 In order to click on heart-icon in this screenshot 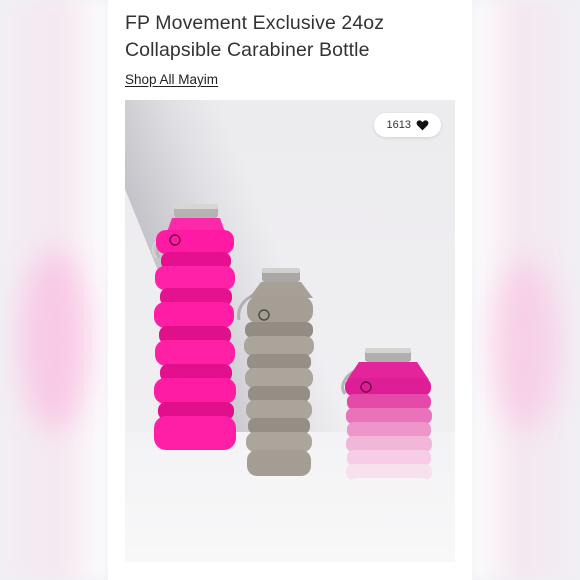, I will do `click(422, 125)`.